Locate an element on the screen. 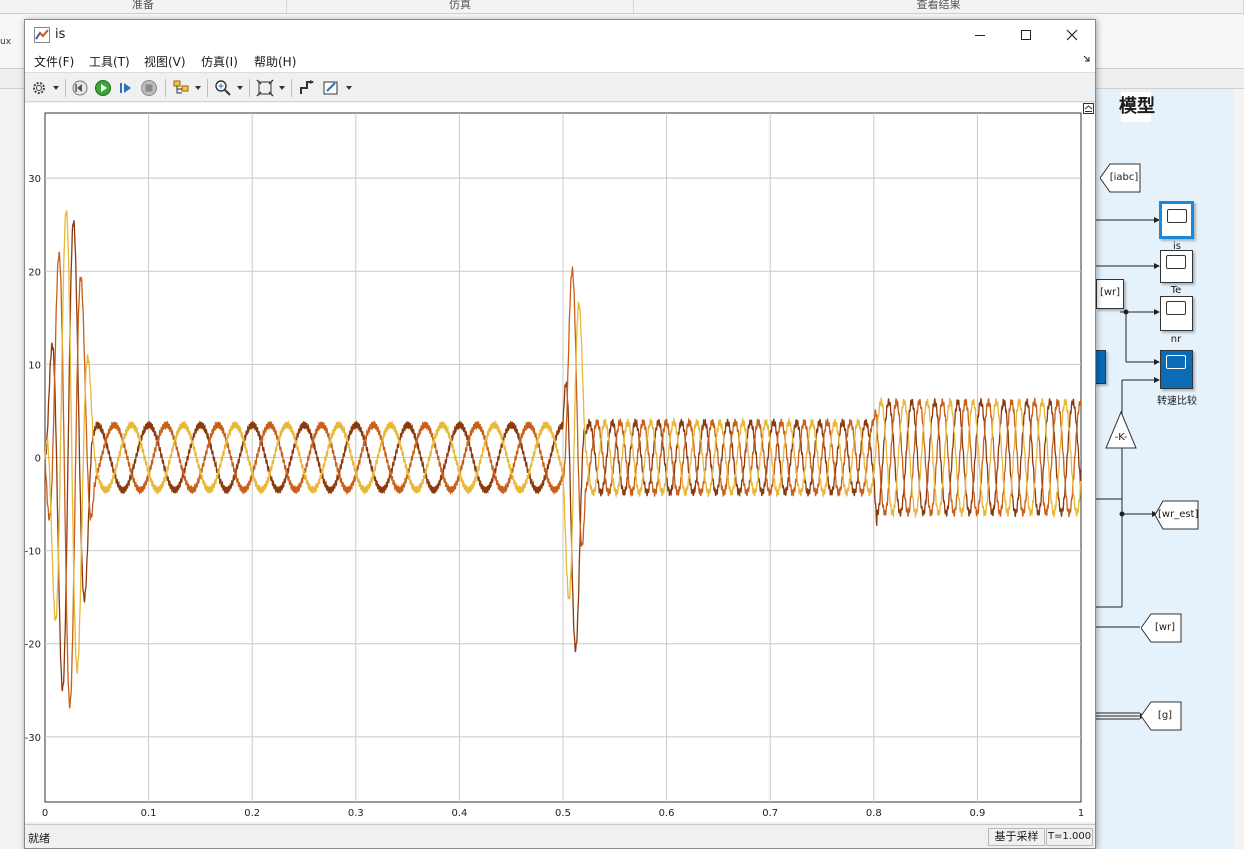  y-tick-label: -20 is located at coordinates (33, 645).